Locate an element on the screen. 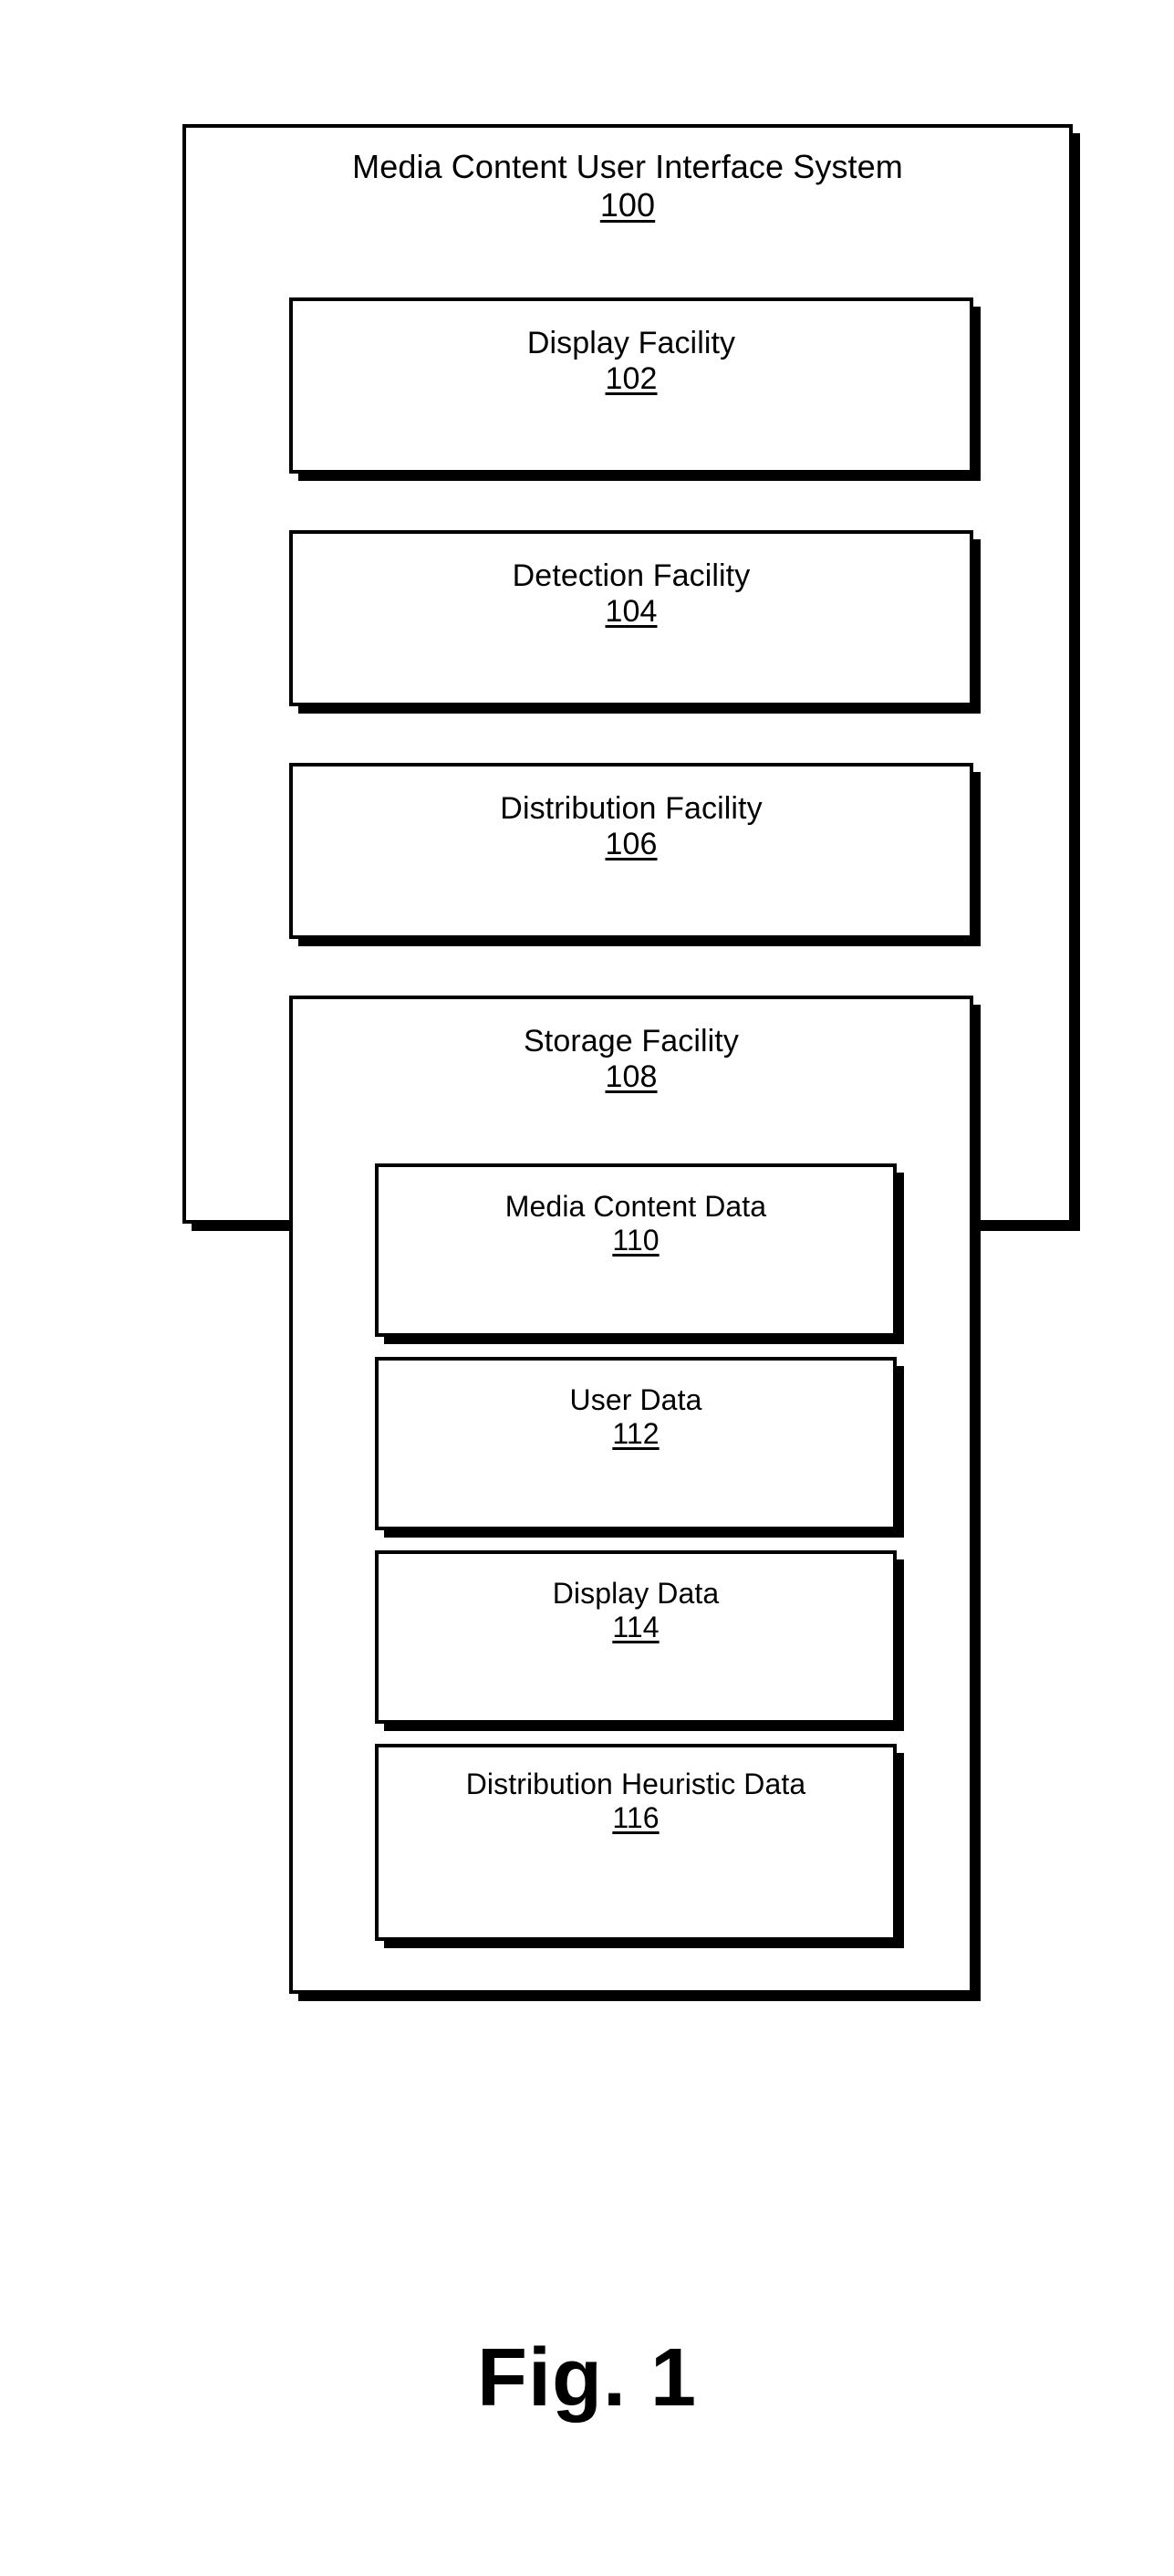 This screenshot has height=2576, width=1174. display-data-box: Display Data 114 is located at coordinates (636, 1637).